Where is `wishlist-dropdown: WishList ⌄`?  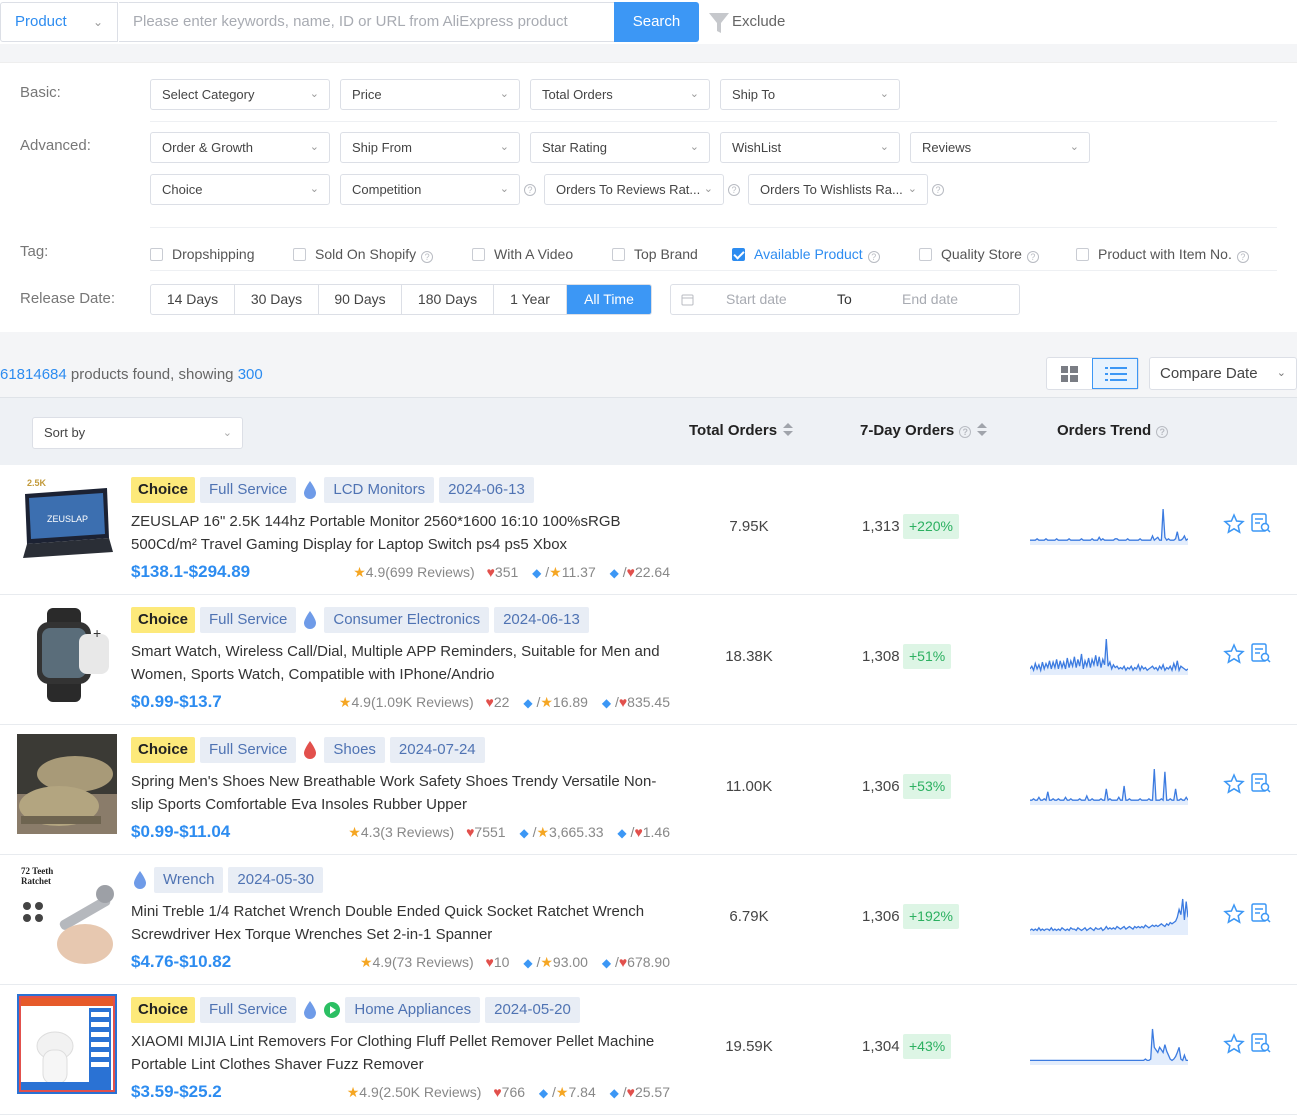 wishlist-dropdown: WishList ⌄ is located at coordinates (810, 147).